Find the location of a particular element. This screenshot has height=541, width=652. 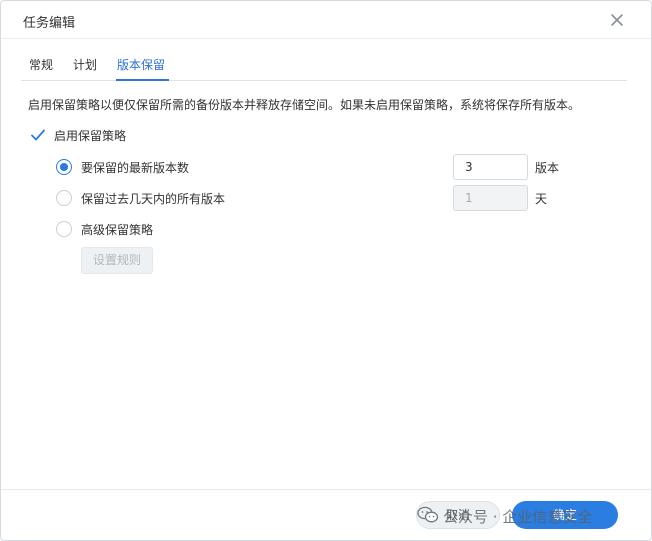

tab-general: 常规 is located at coordinates (41, 64).